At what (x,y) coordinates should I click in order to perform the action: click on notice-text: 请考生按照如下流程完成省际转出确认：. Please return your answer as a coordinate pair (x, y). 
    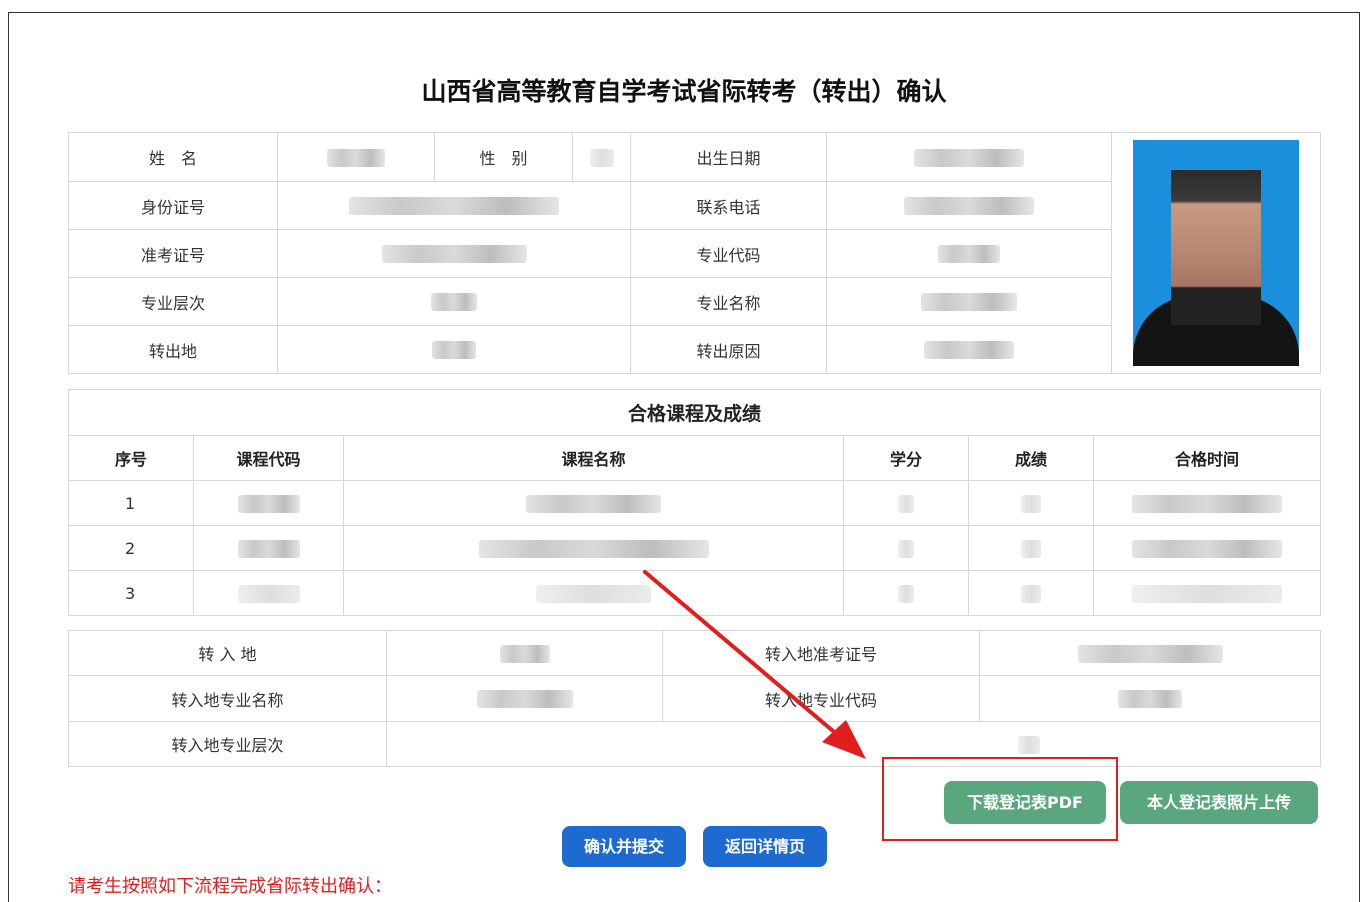
    Looking at the image, I should click on (230, 886).